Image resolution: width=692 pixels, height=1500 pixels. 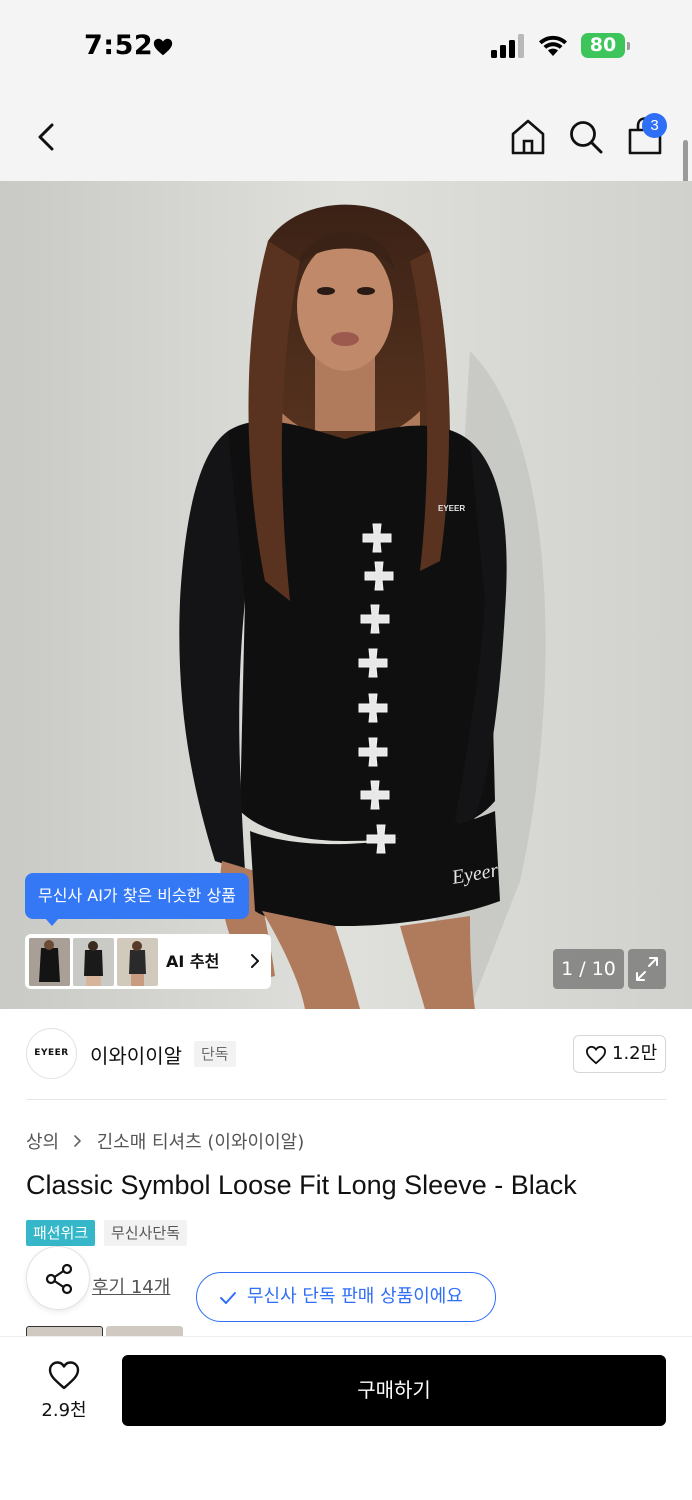 I want to click on image-counter: 1 / 10, so click(x=588, y=969).